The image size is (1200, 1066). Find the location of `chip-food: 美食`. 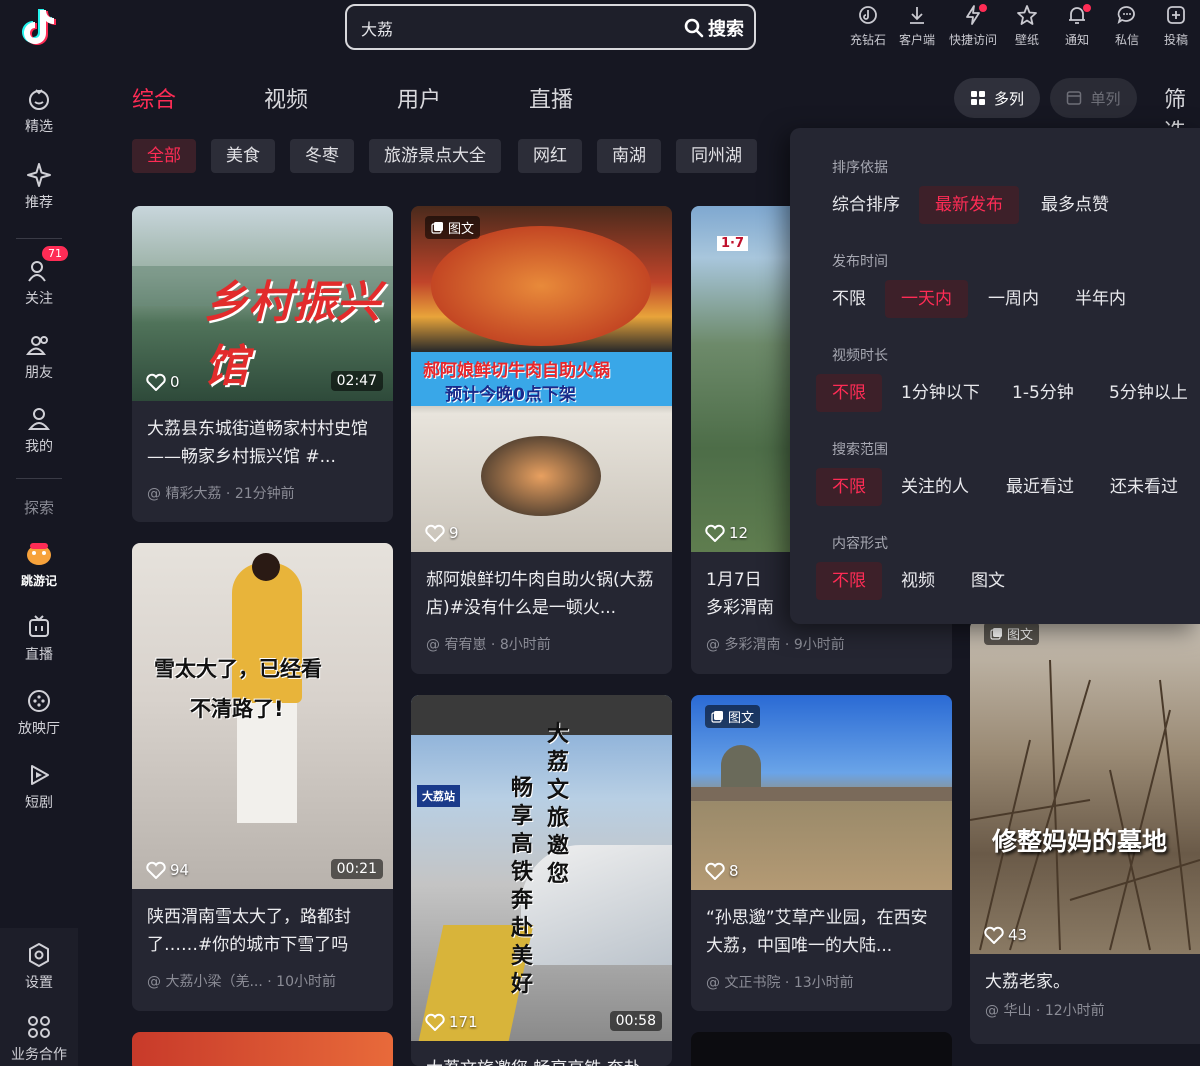

chip-food: 美食 is located at coordinates (243, 156).